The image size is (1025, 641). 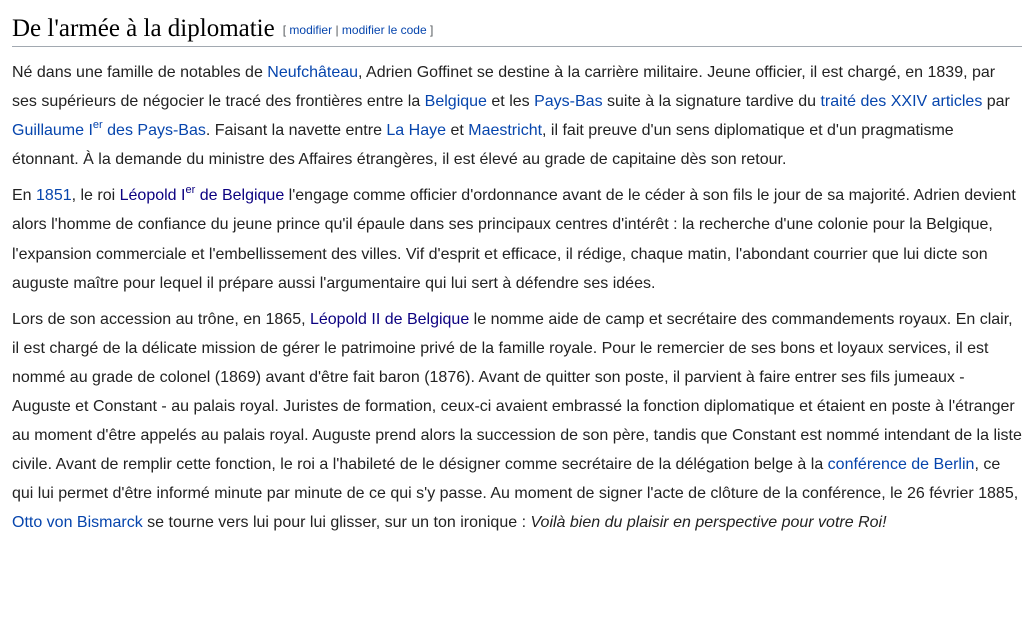 What do you see at coordinates (240, 196) in the screenshot?
I see `link-text: de Belgique` at bounding box center [240, 196].